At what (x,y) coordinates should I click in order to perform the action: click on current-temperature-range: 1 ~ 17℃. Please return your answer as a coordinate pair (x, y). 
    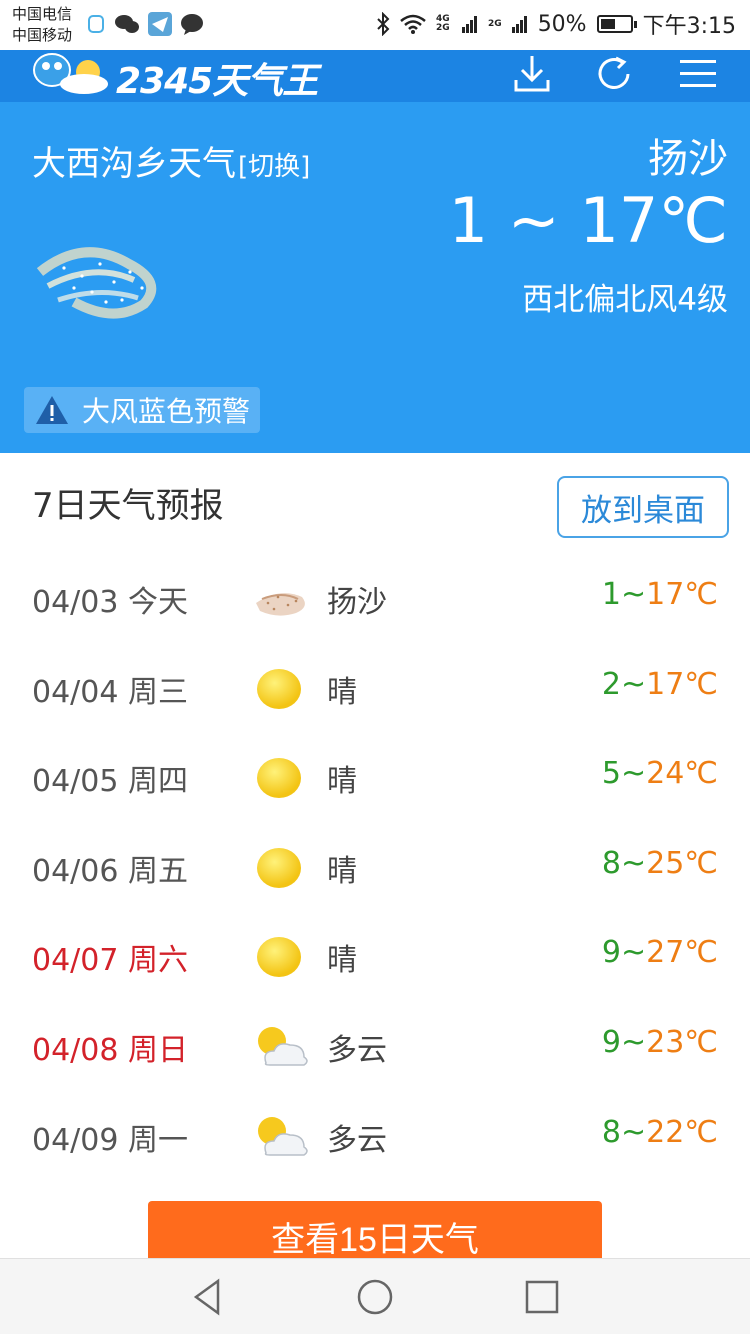
    Looking at the image, I should click on (588, 220).